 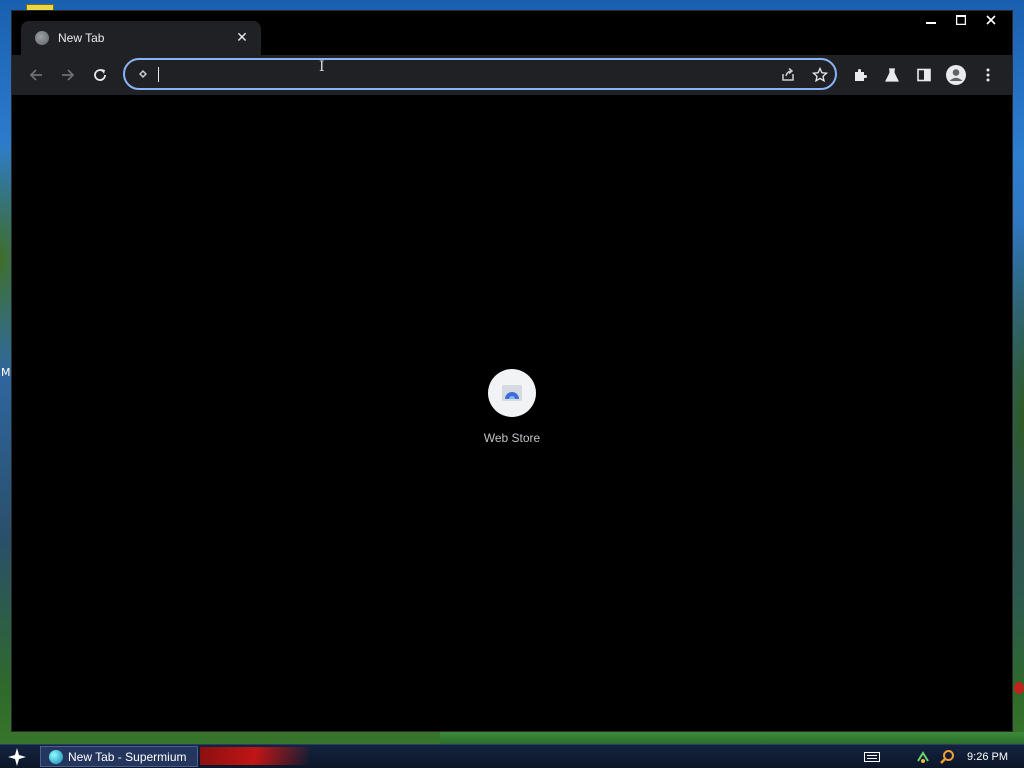 I want to click on arrow-right-icon, so click(x=68, y=75).